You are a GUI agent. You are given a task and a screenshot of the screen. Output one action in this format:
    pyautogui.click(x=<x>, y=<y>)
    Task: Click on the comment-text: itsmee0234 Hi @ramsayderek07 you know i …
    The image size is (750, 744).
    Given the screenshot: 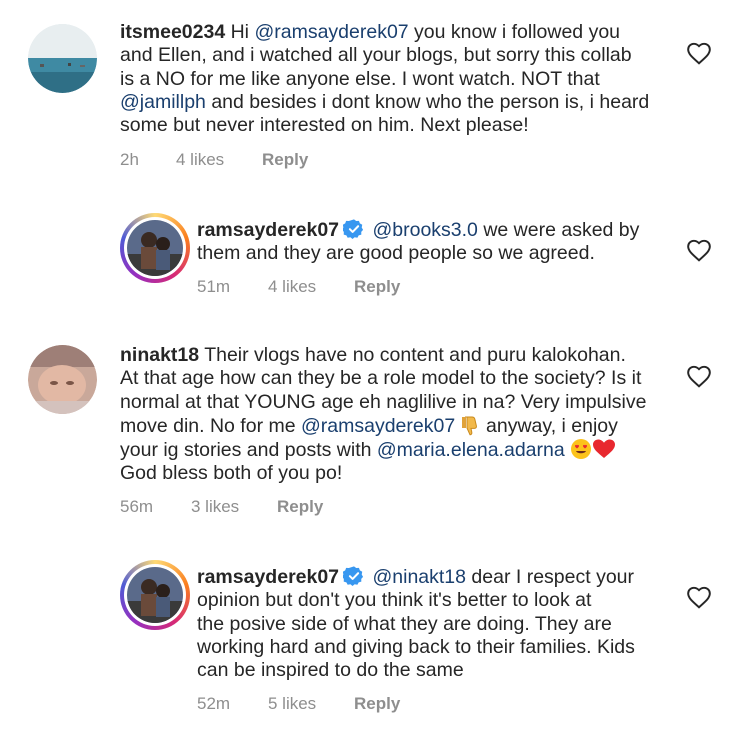 What is the action you would take?
    pyautogui.click(x=384, y=79)
    